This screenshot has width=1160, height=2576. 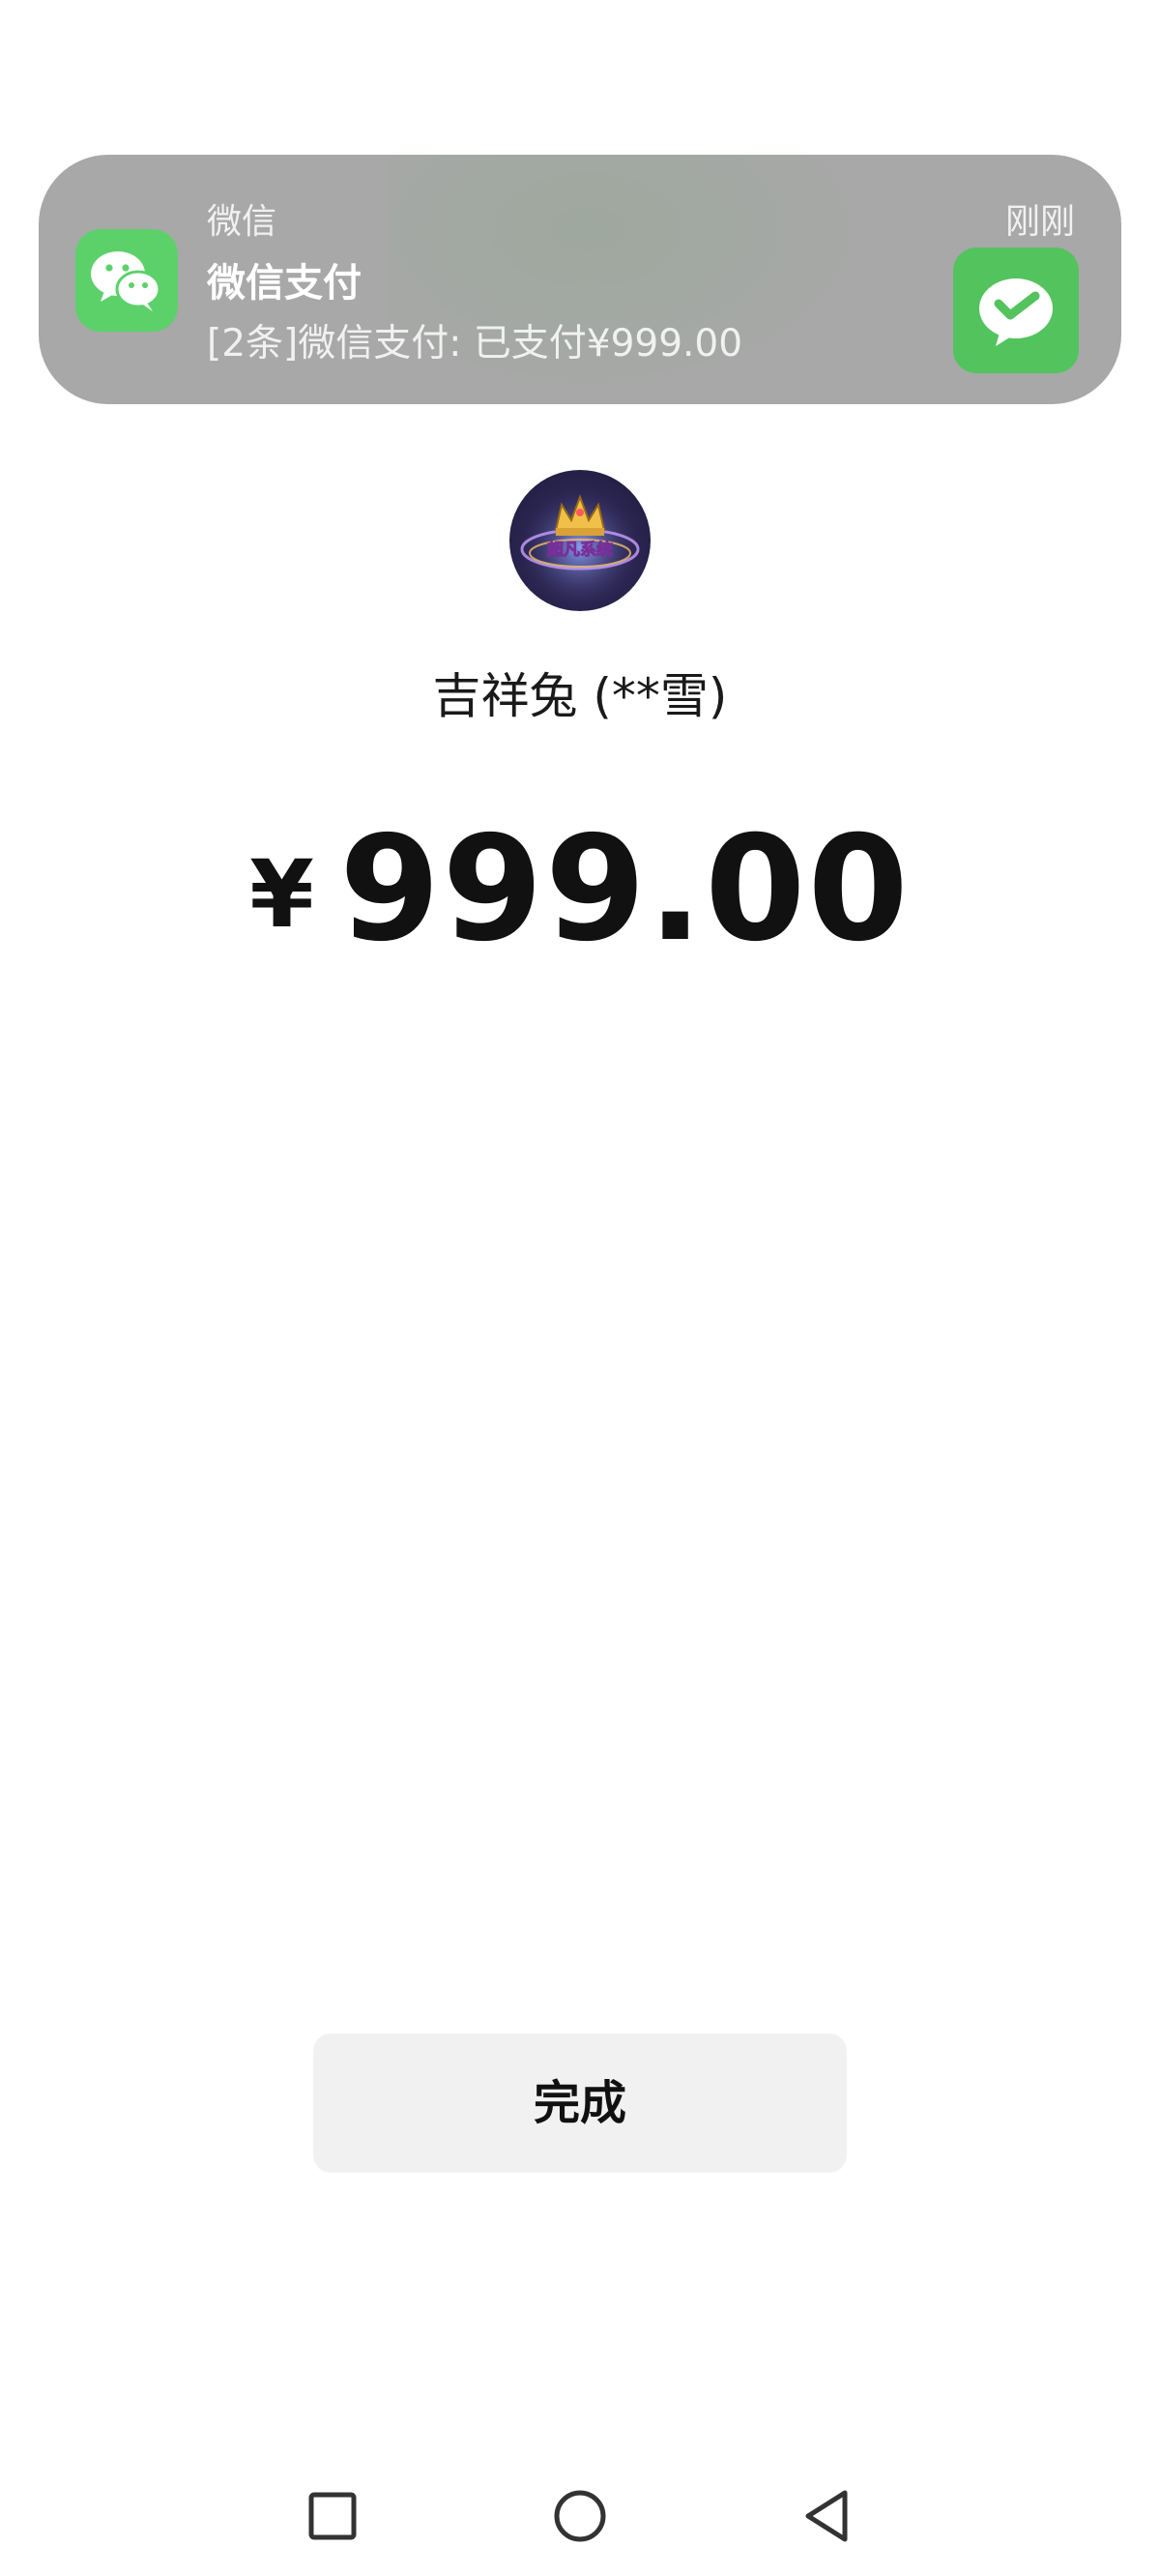 What do you see at coordinates (1016, 310) in the screenshot?
I see `wechat-pay-icon` at bounding box center [1016, 310].